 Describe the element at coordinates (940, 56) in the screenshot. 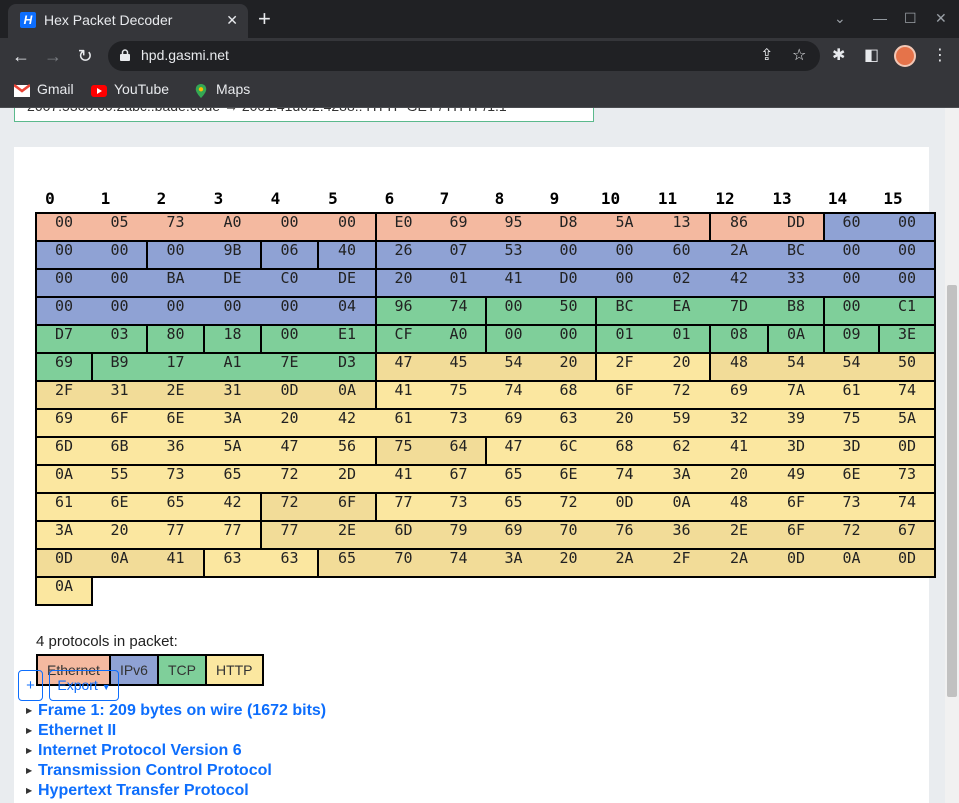

I see `menu-icon: ⋮` at that location.